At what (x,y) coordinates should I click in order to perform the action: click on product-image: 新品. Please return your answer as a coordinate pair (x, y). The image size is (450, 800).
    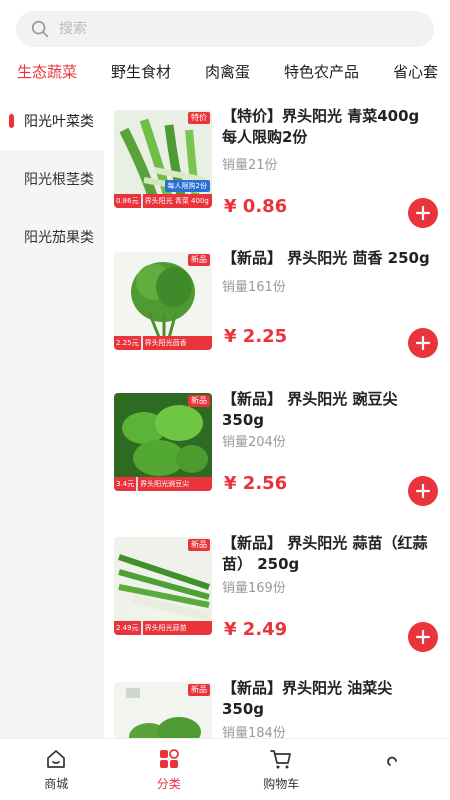
    Looking at the image, I should click on (163, 710).